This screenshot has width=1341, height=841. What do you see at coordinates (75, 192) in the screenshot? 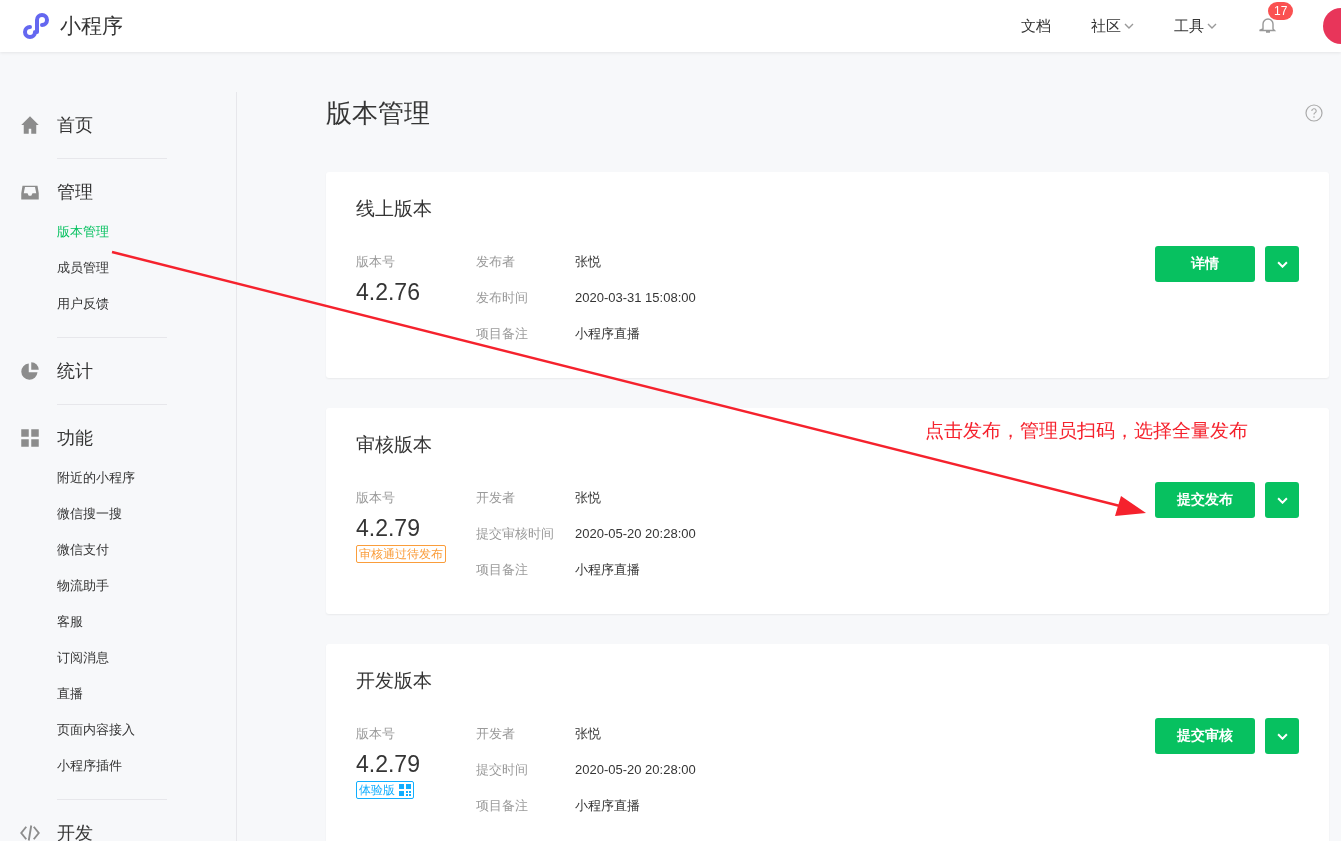
I see `sidebar-group: 管理` at bounding box center [75, 192].